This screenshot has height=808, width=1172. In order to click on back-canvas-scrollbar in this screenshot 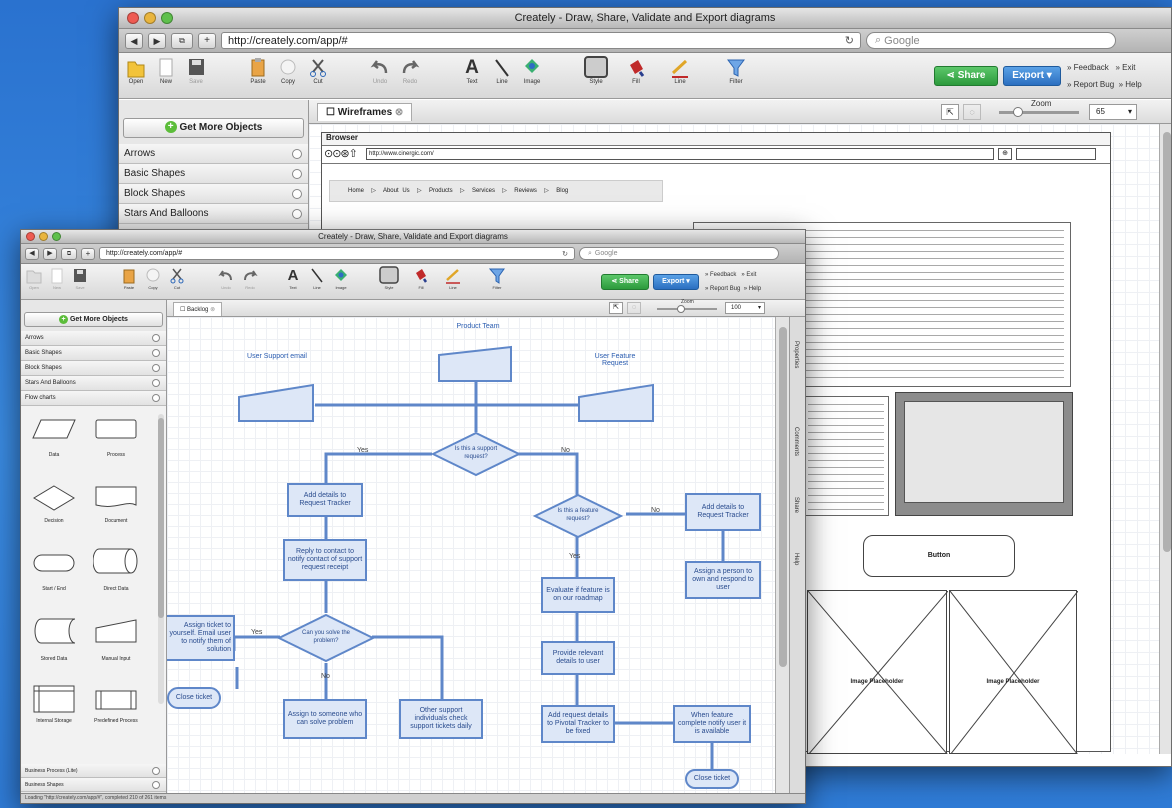, I will do `click(1165, 439)`.